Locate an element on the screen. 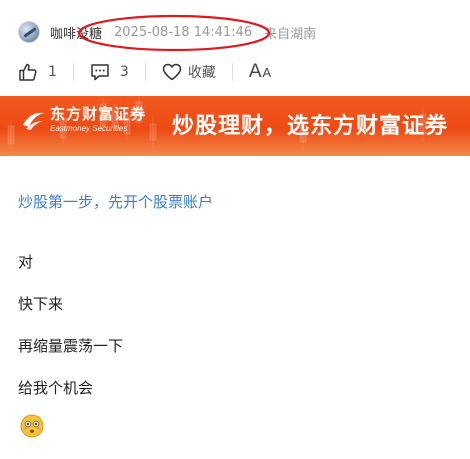  favorite-label: 收藏 is located at coordinates (201, 73).